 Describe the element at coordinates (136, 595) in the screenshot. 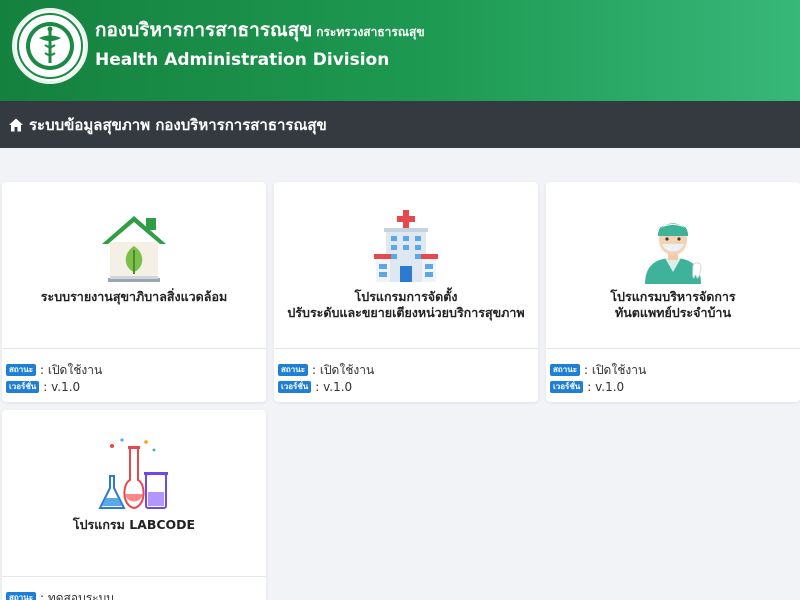

I see `status-row: สถานะ : ทดสอบระบบ` at that location.